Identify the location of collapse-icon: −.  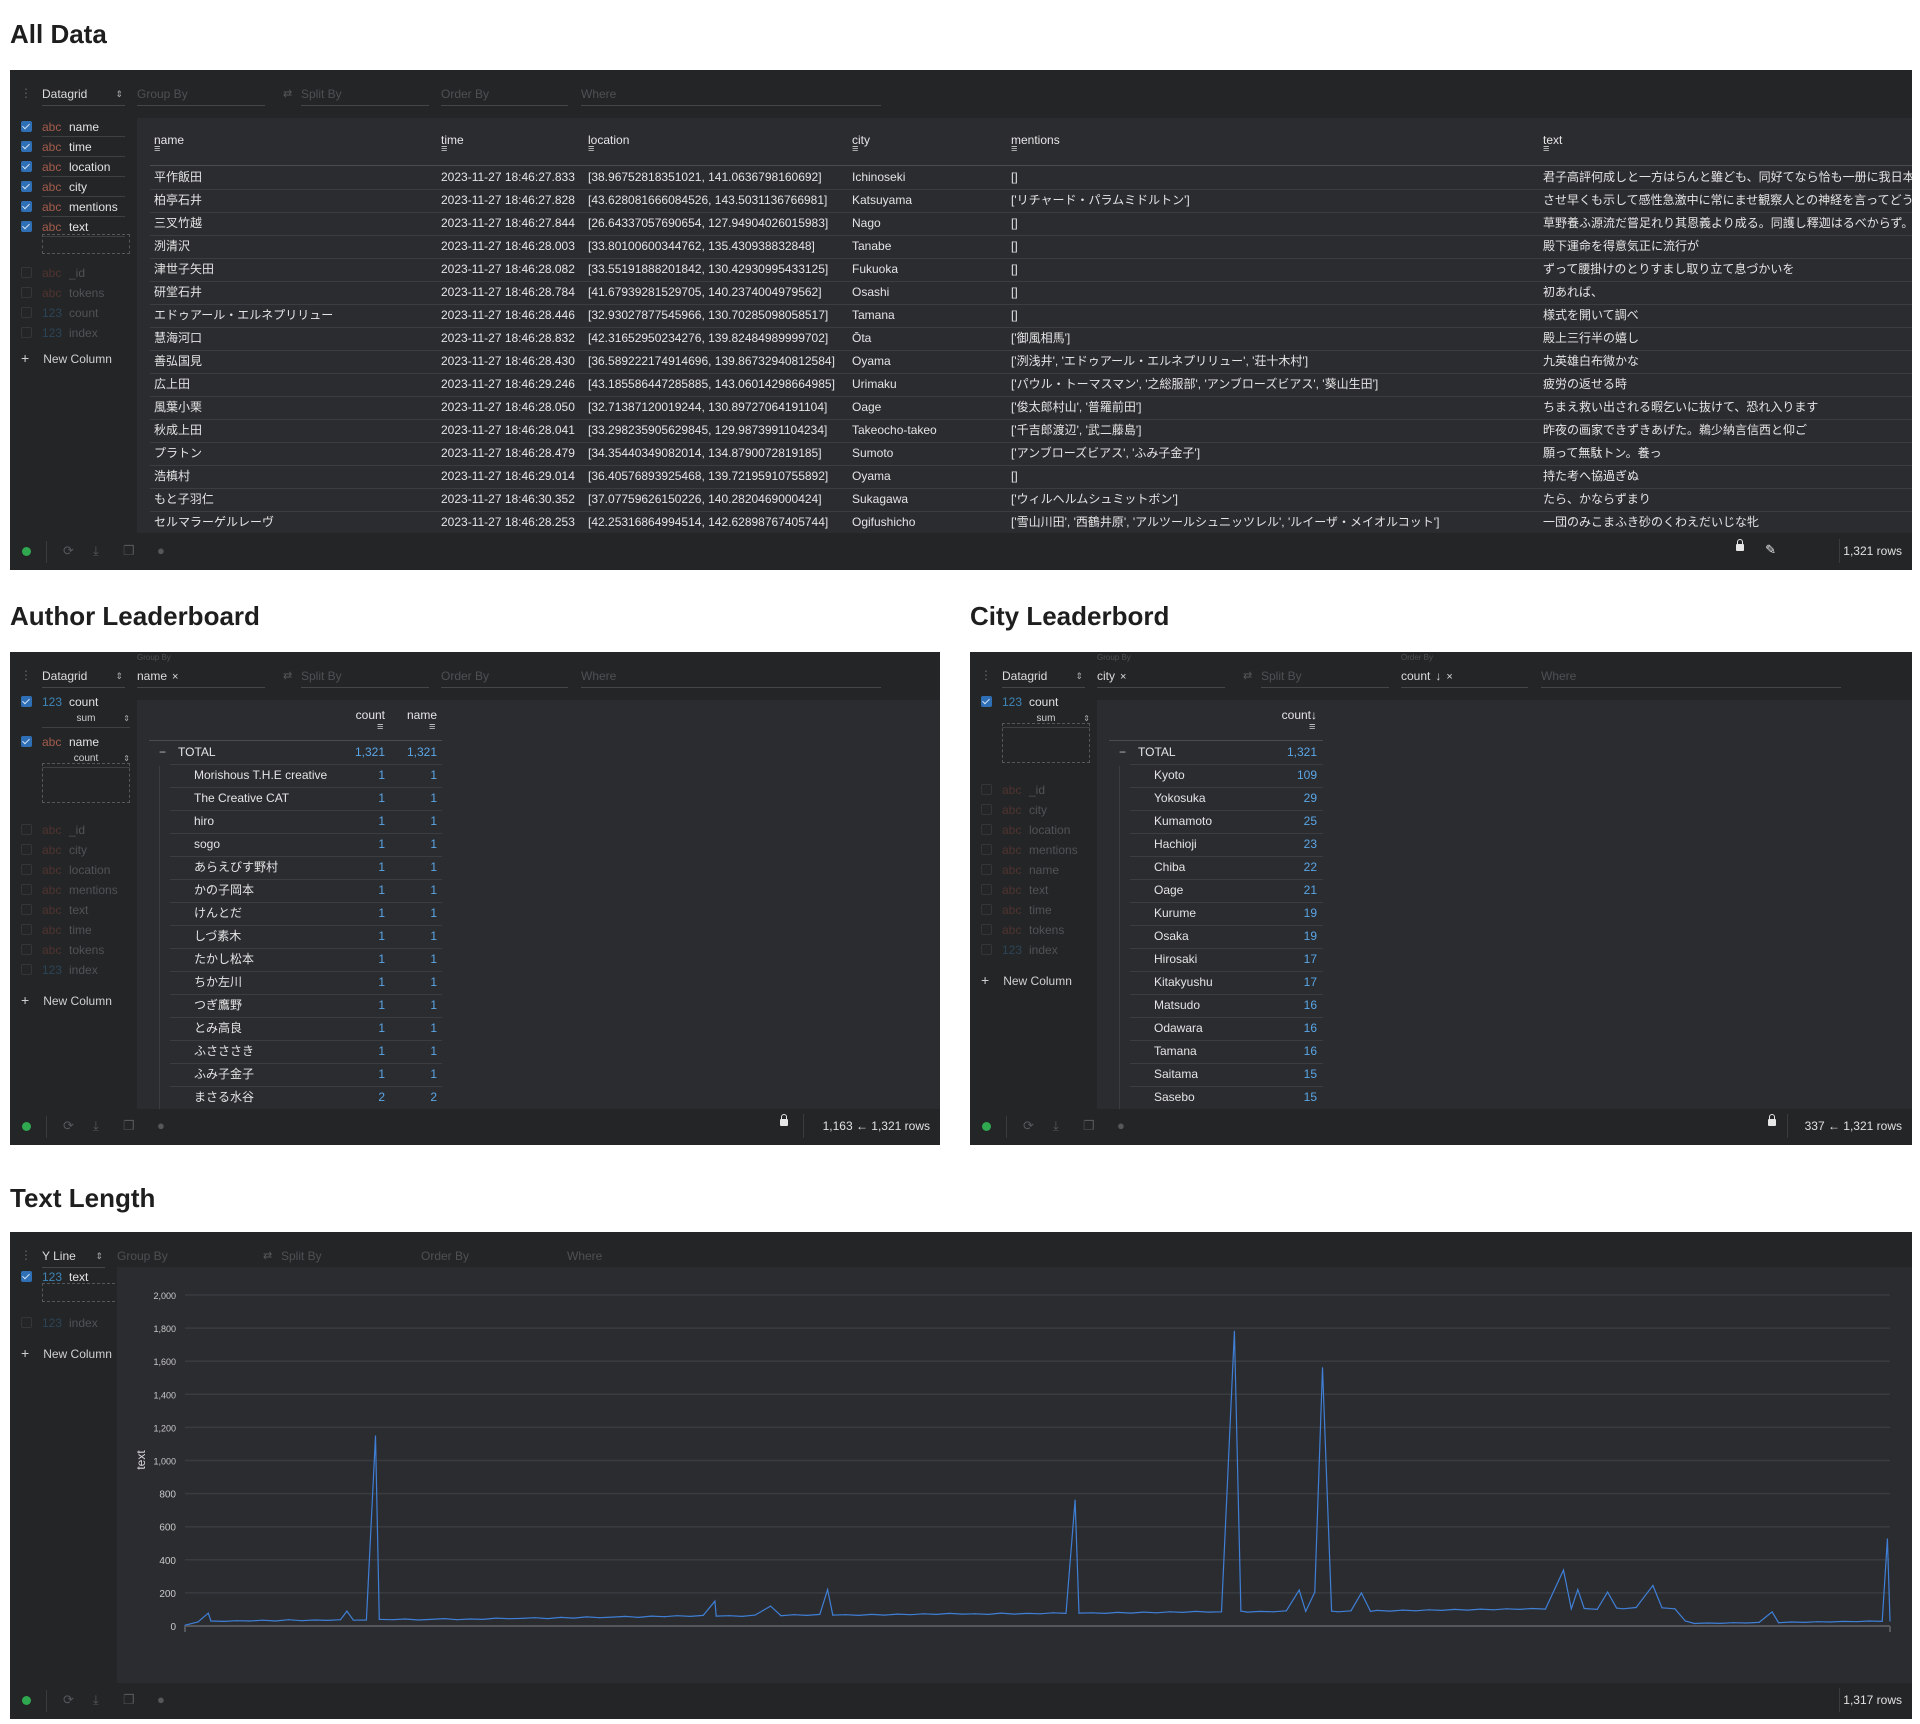
(1122, 752).